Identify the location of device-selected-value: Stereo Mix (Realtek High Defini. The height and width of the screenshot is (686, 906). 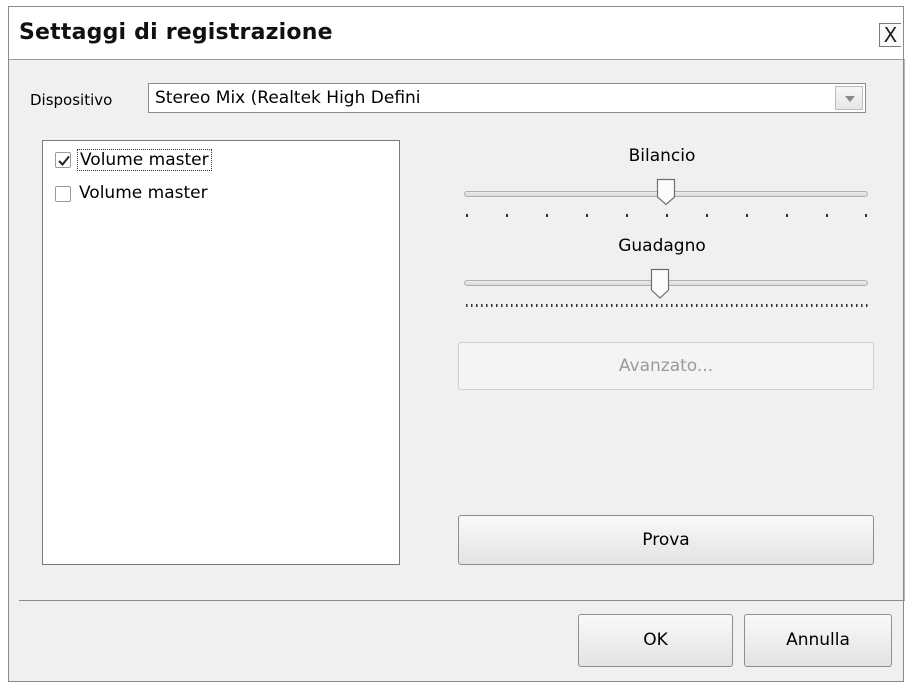
(288, 98).